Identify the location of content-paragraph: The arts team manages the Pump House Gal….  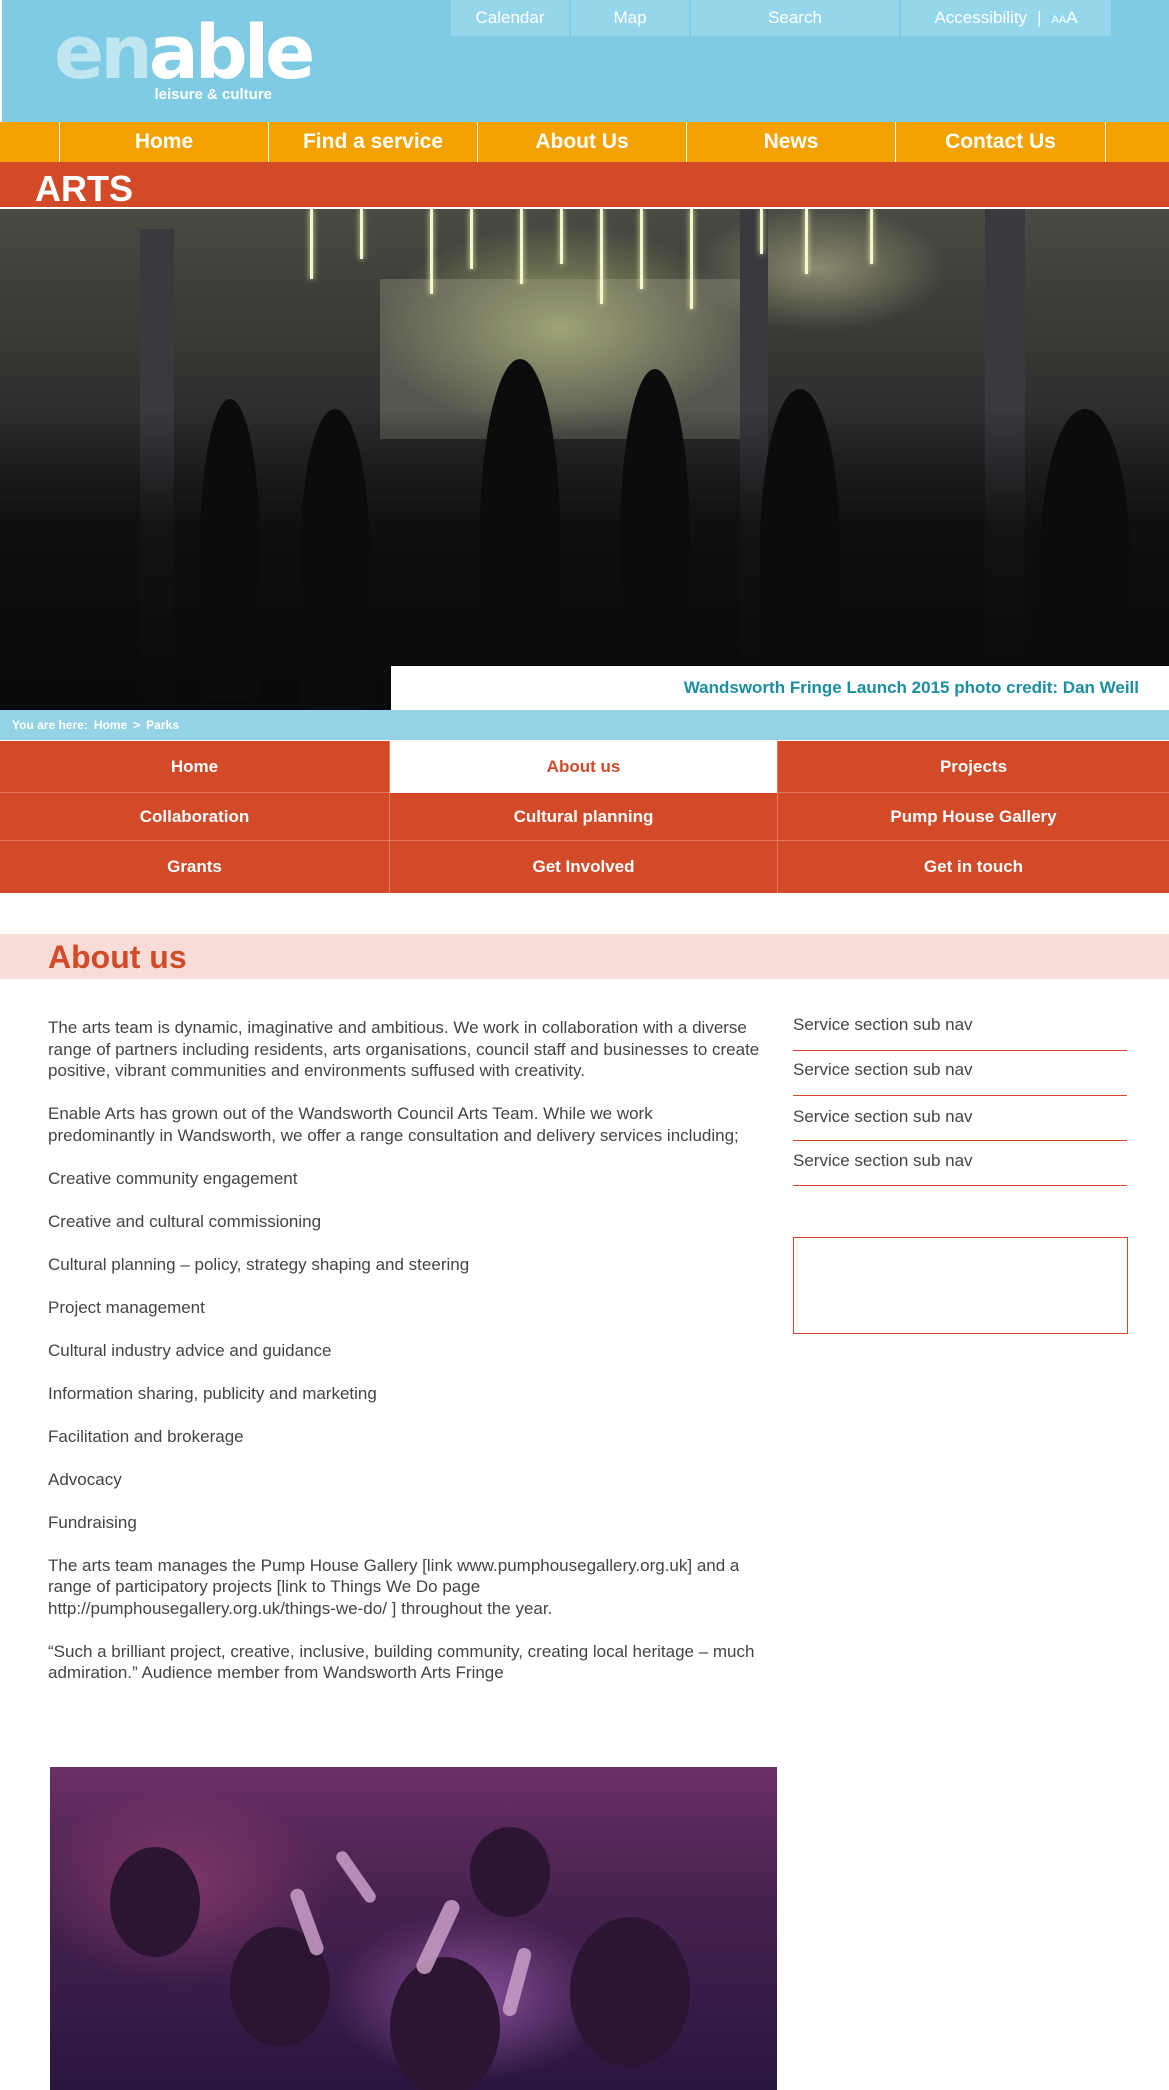
(394, 1586).